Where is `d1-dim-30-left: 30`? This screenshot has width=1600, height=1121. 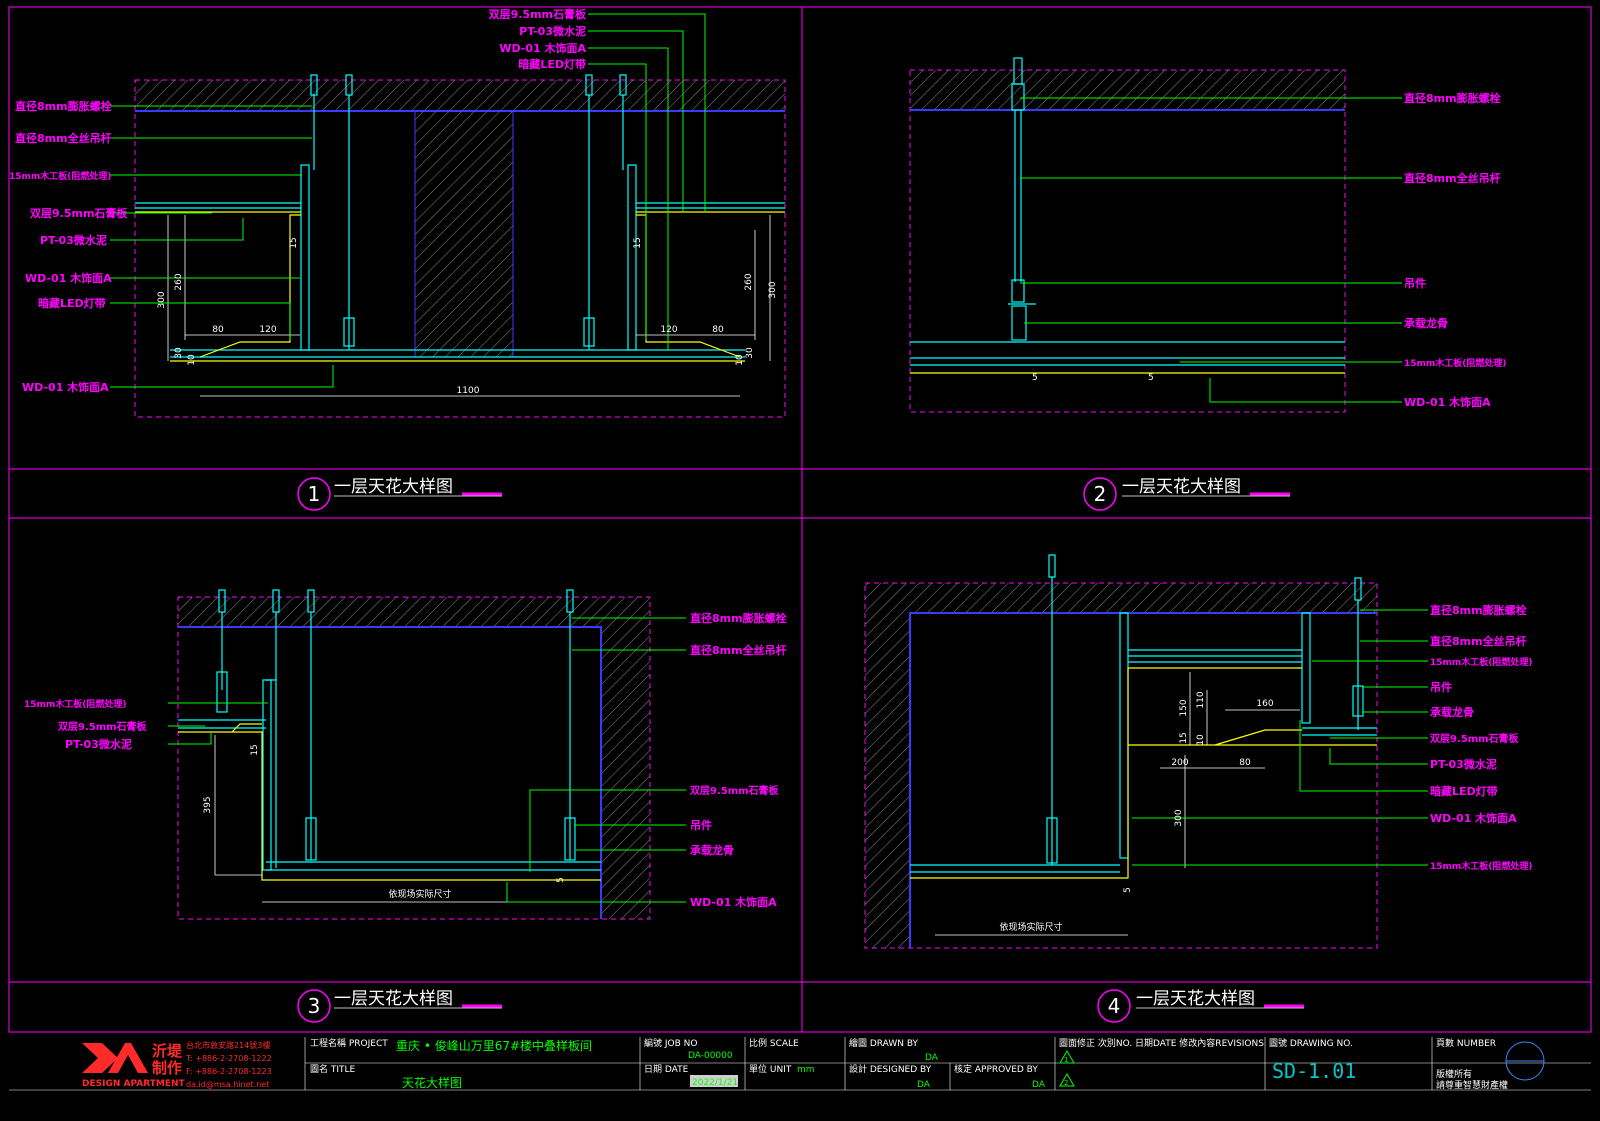 d1-dim-30-left: 30 is located at coordinates (179, 353).